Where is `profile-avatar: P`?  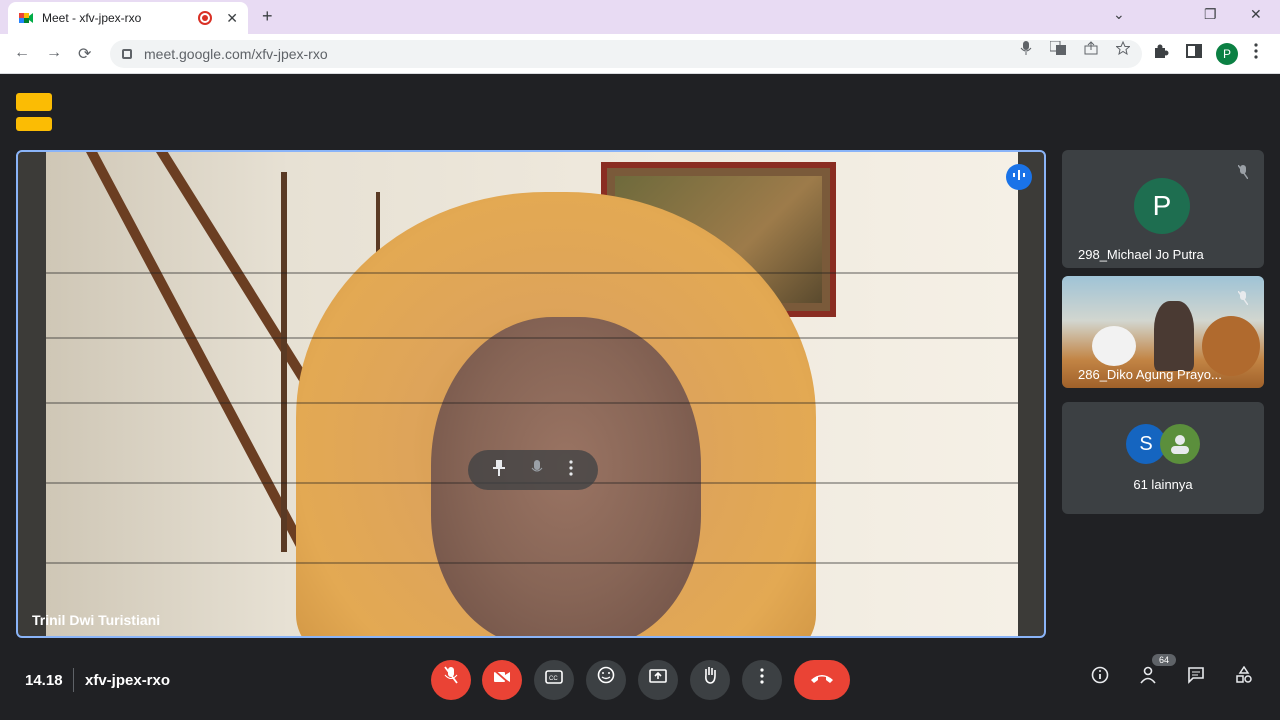
profile-avatar: P is located at coordinates (1227, 54).